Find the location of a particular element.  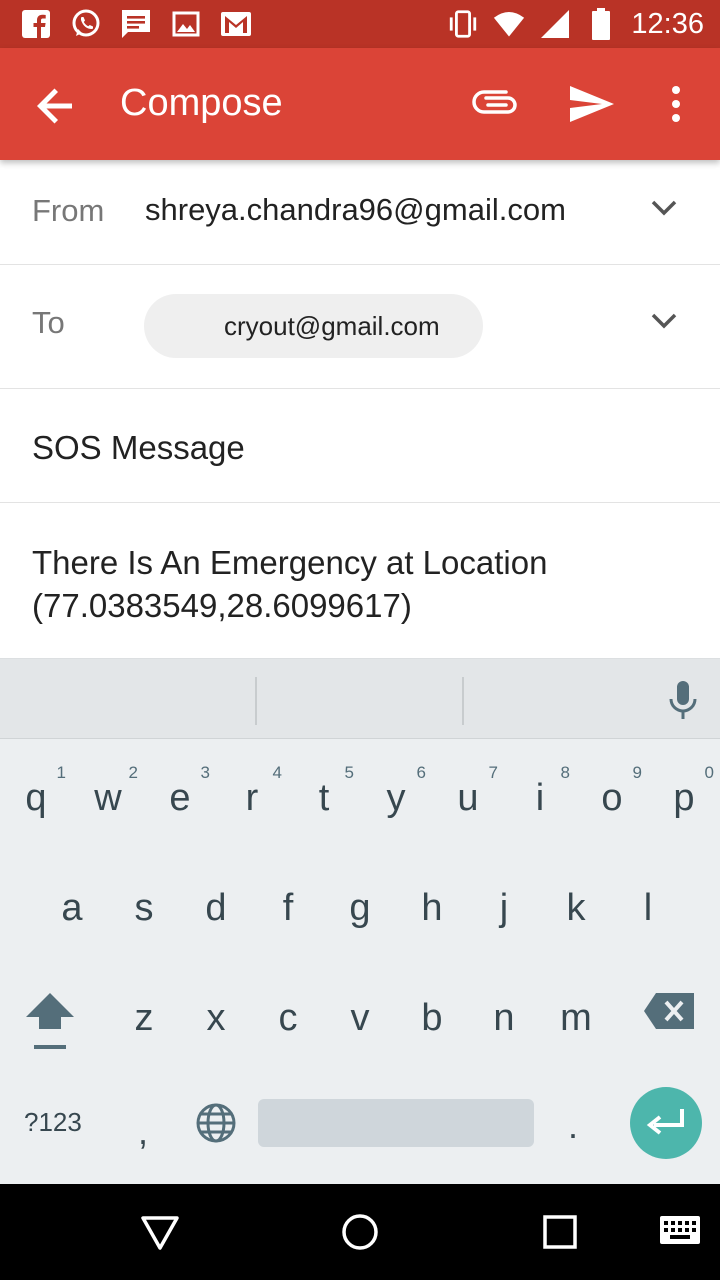

key-hint: 3 is located at coordinates (205, 772).